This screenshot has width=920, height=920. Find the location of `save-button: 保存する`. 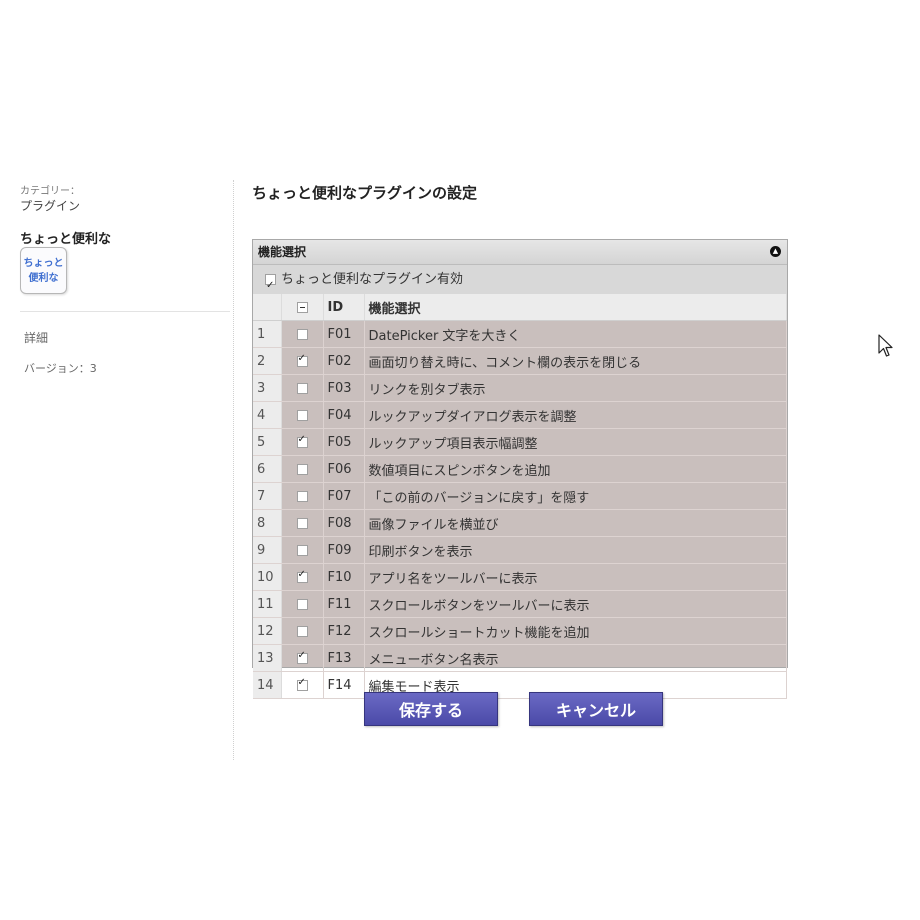

save-button: 保存する is located at coordinates (431, 709).